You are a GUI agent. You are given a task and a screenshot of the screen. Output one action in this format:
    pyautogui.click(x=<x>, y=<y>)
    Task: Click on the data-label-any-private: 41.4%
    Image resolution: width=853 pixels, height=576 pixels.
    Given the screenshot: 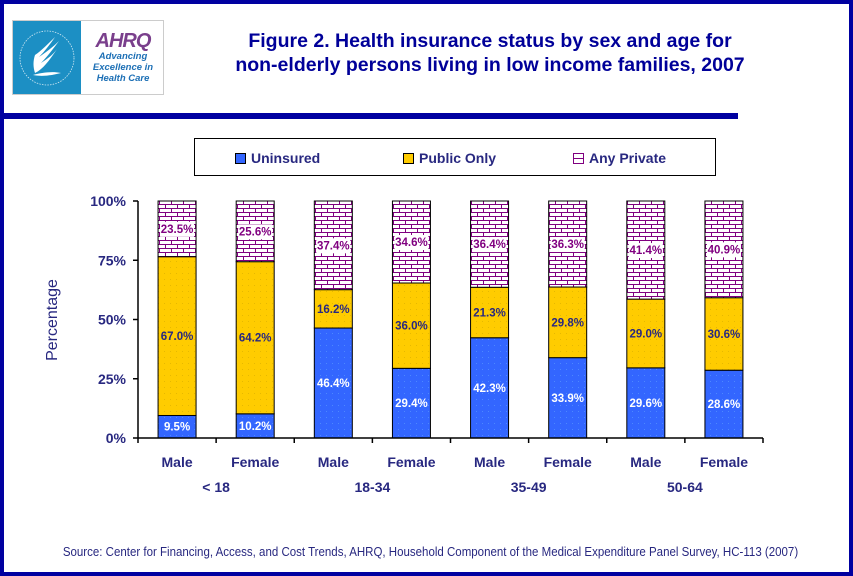 What is the action you would take?
    pyautogui.click(x=646, y=251)
    